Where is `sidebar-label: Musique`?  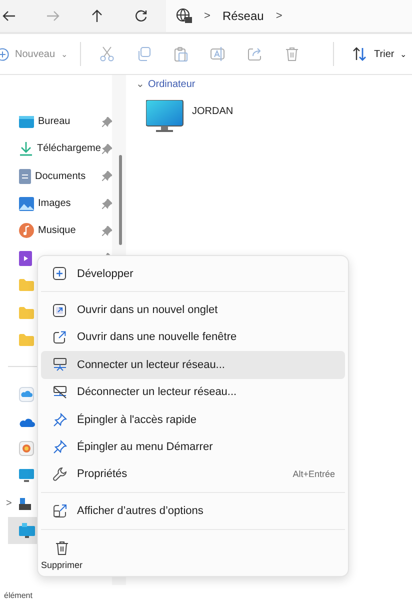 sidebar-label: Musique is located at coordinates (57, 230).